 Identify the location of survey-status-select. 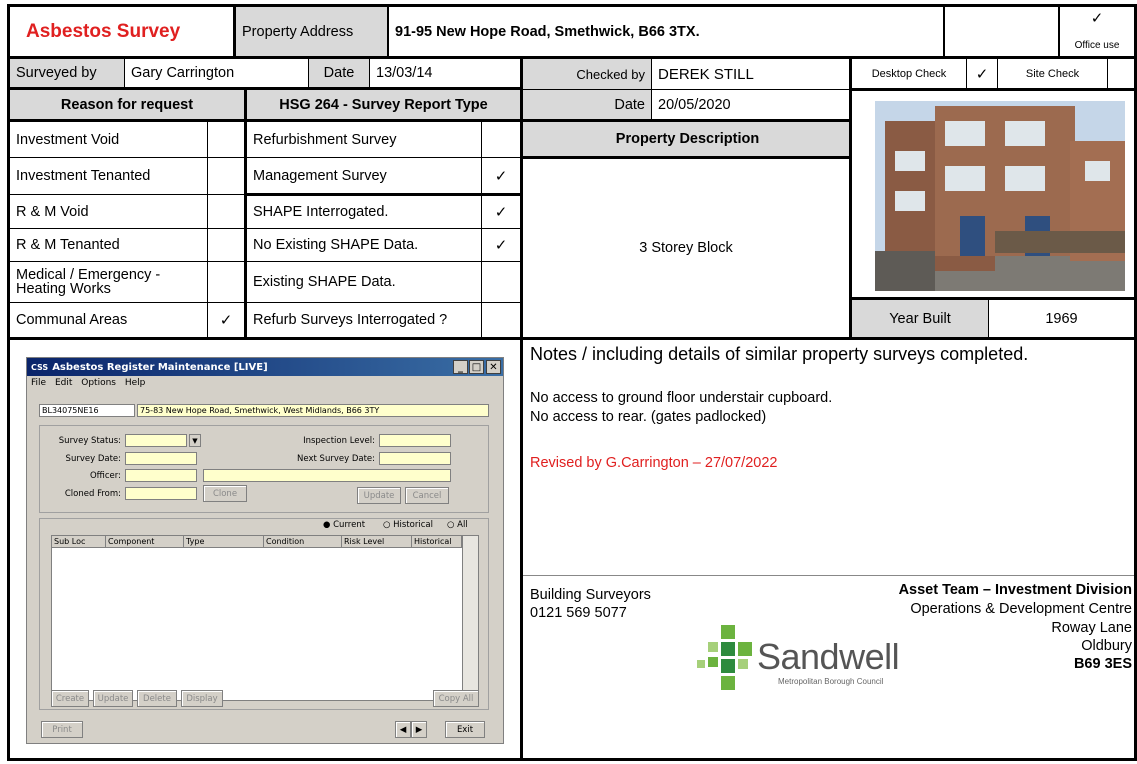
(156, 440).